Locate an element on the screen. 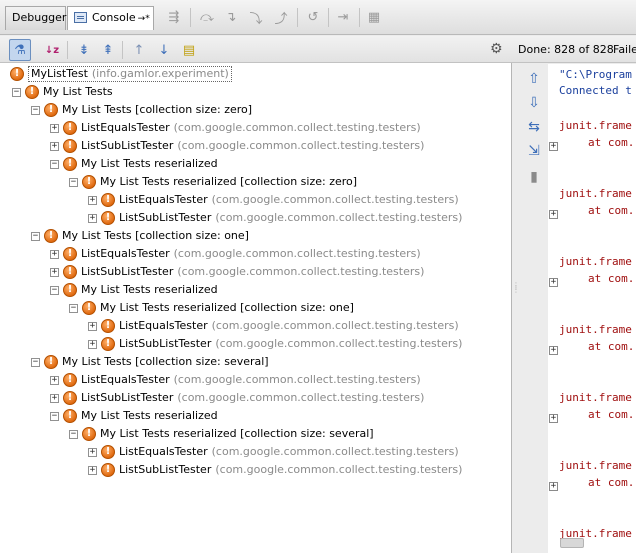  up-stack-trace-icon: ⇧ is located at coordinates (534, 79).